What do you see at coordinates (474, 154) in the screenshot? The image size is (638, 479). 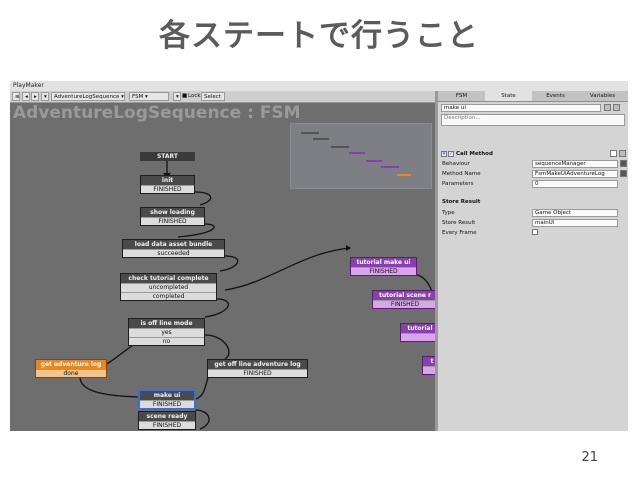 I see `action-title: Call Method` at bounding box center [474, 154].